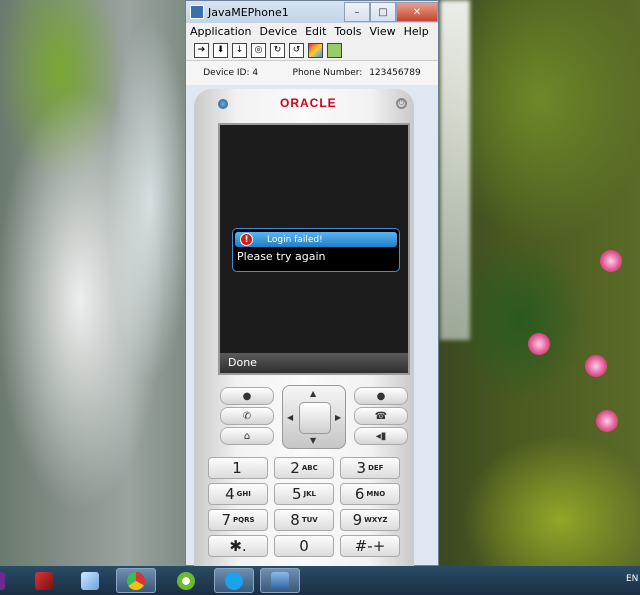 The image size is (640, 595). I want to click on window-title: JavaMEPhone1, so click(248, 12).